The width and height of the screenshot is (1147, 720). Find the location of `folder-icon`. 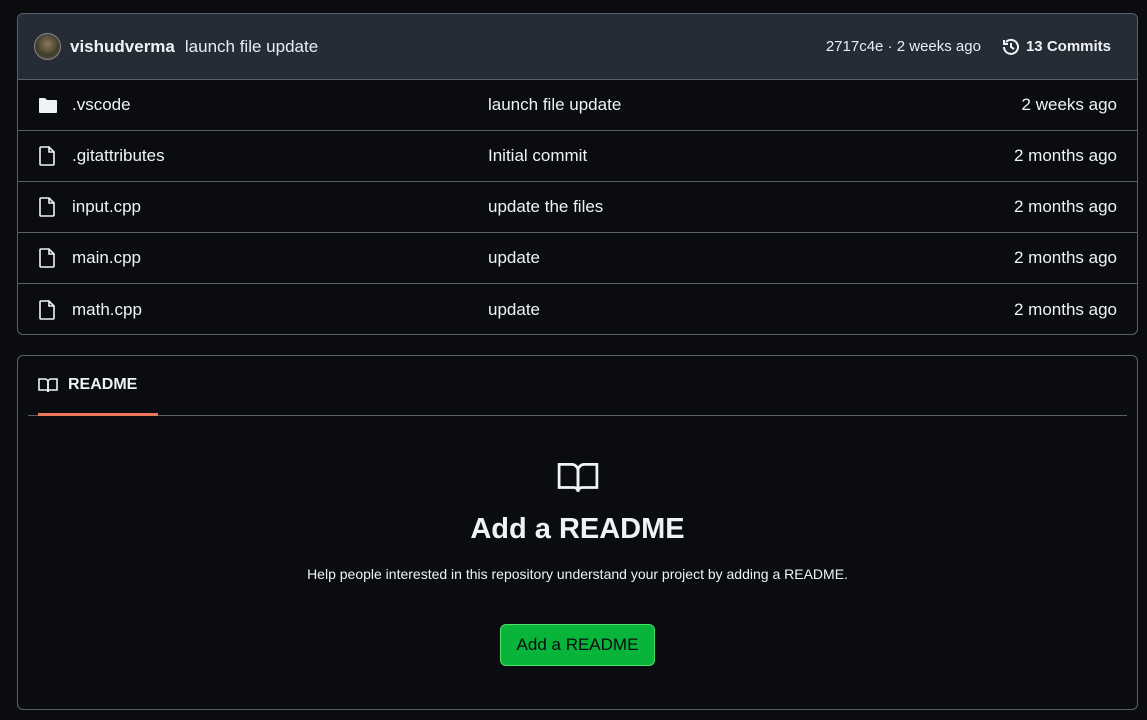

folder-icon is located at coordinates (49, 105).